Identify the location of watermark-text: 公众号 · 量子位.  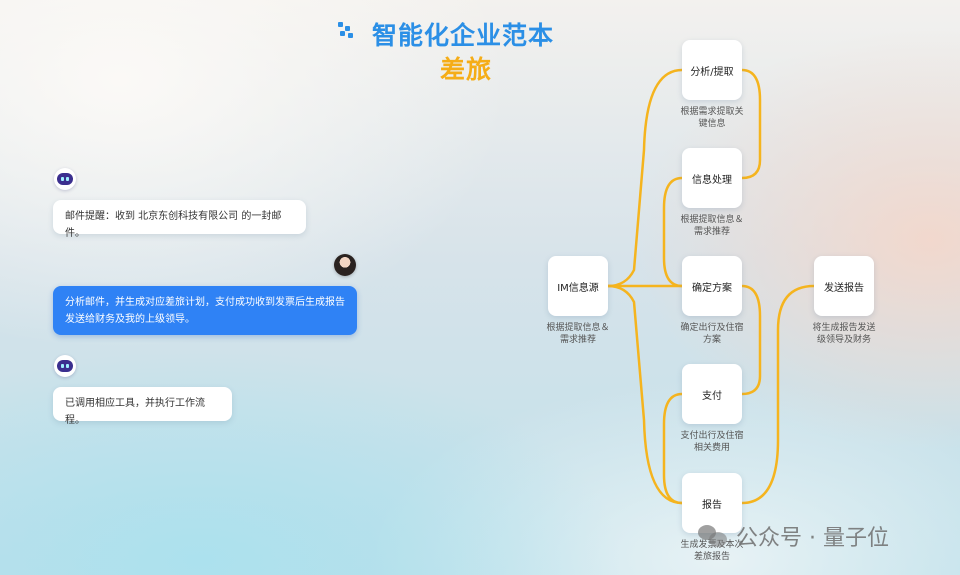
(812, 538).